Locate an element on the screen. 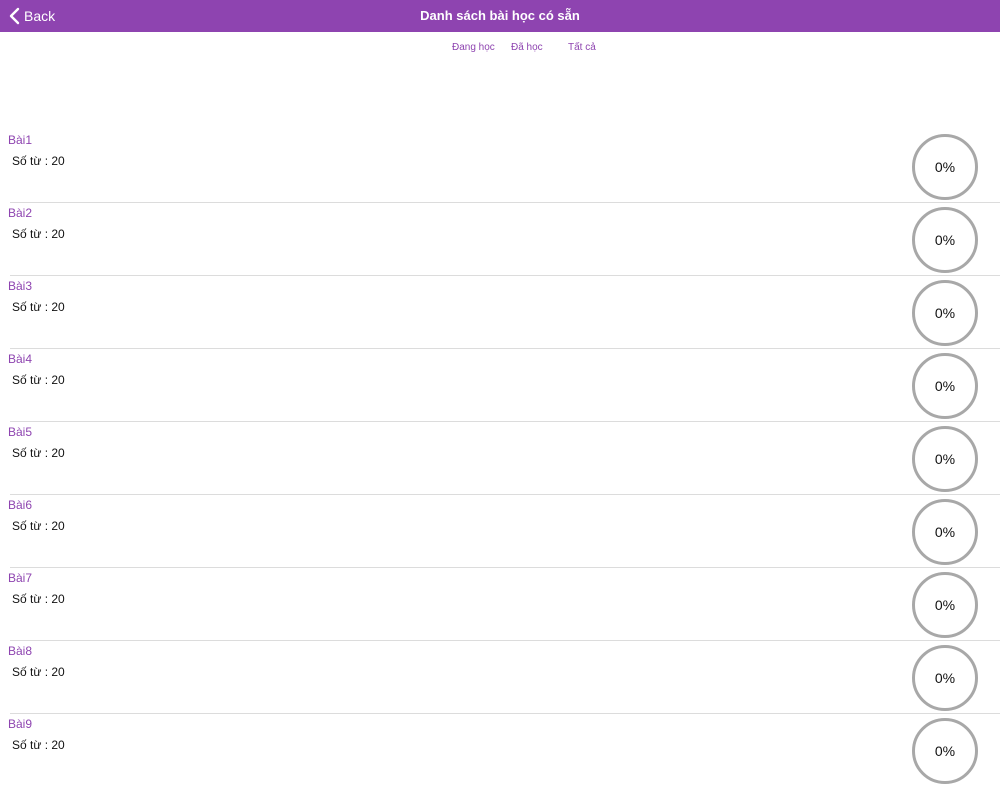 This screenshot has height=787, width=1000. lesson-row-7: Bài7 Số từ : 20 0% is located at coordinates (500, 604).